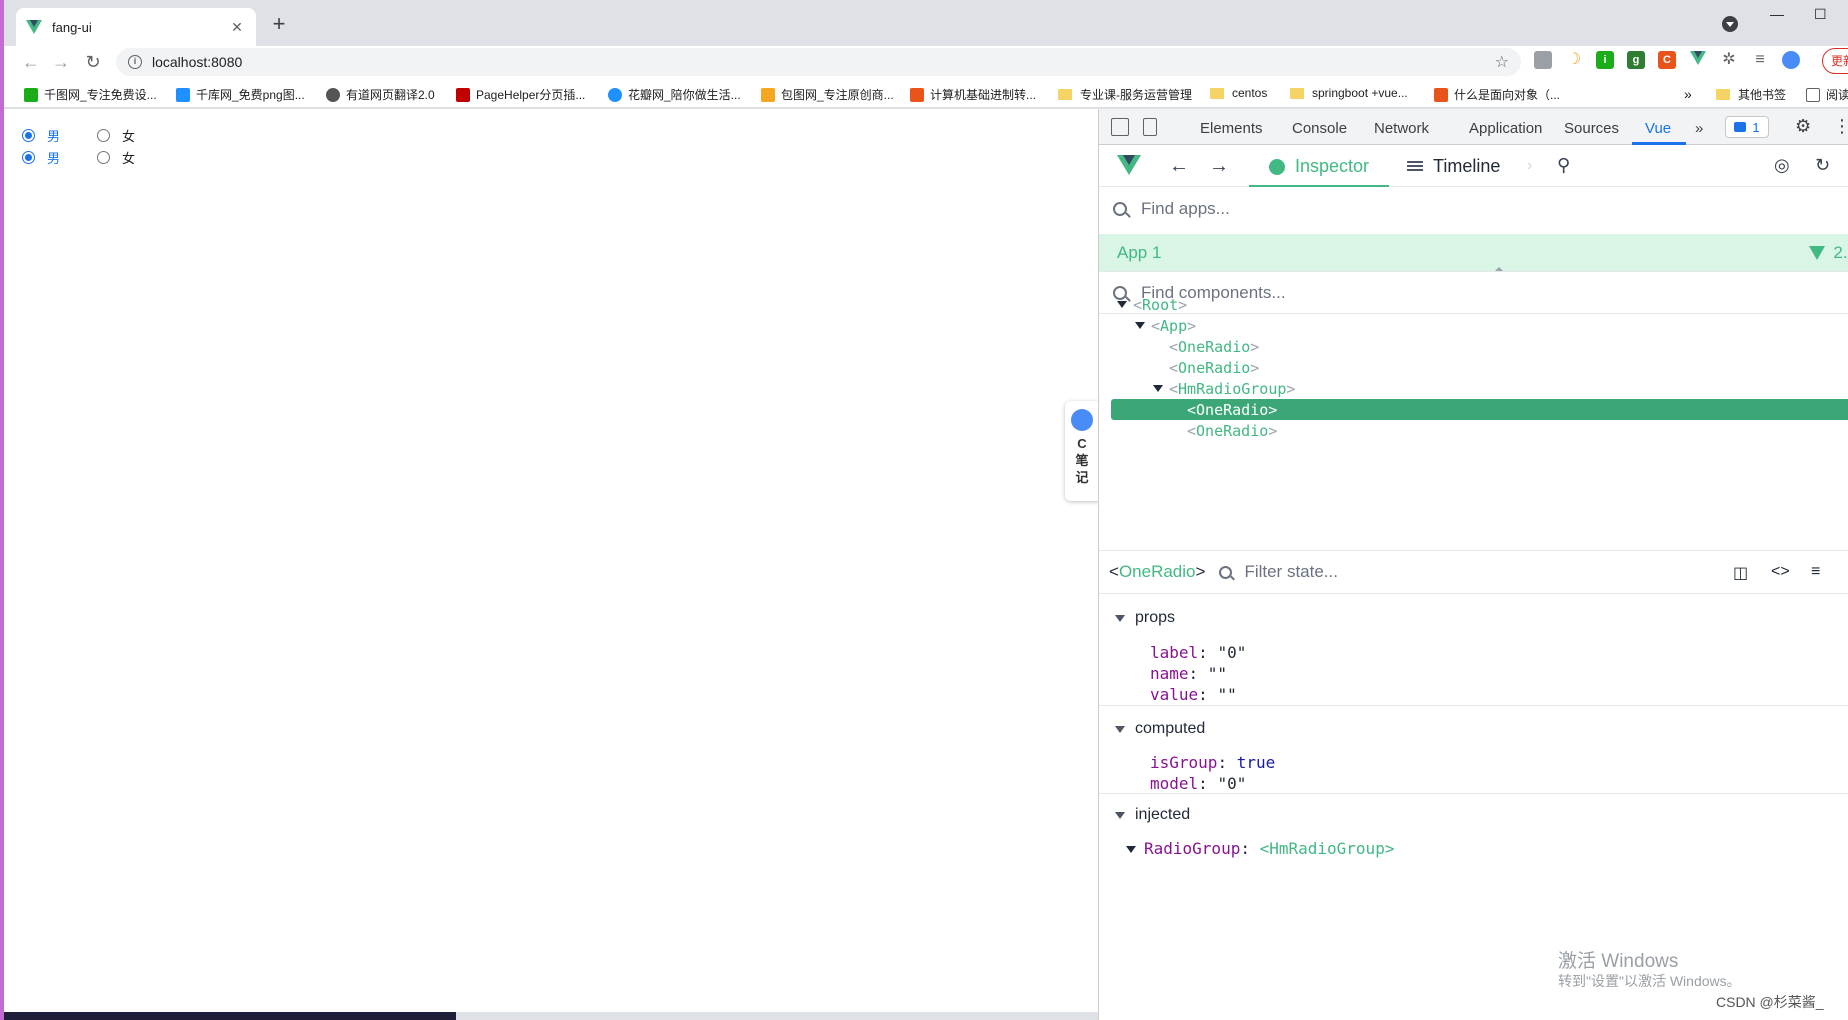 The width and height of the screenshot is (1848, 1020). Describe the element at coordinates (1777, 14) in the screenshot. I see `minimize-button: —` at that location.